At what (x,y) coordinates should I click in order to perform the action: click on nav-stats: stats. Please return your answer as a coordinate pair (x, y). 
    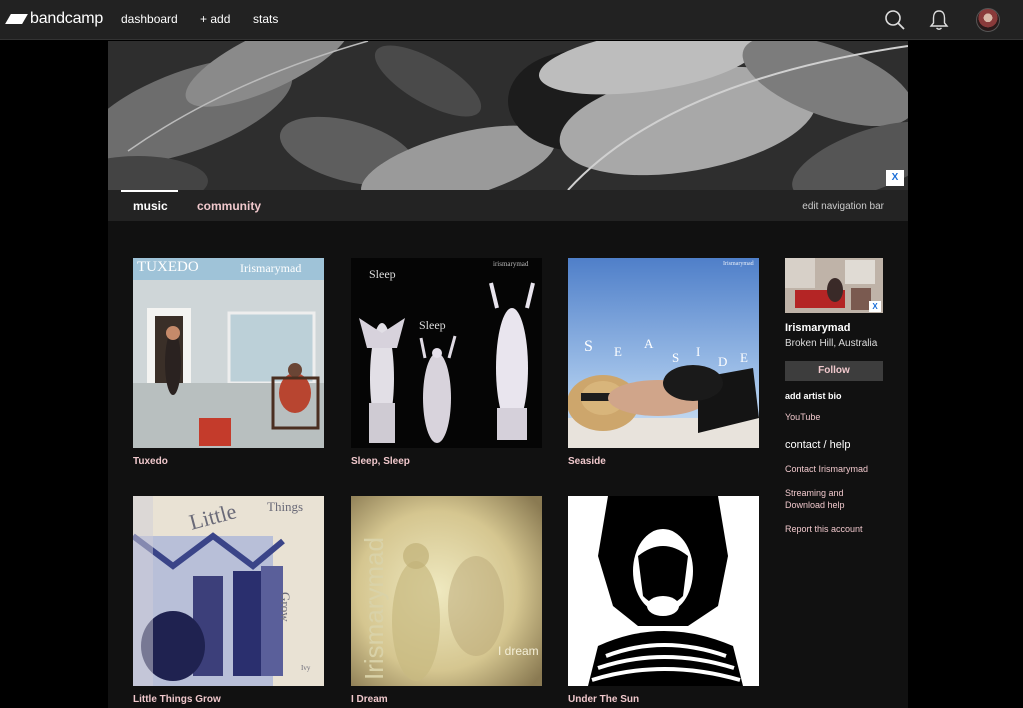
    Looking at the image, I should click on (265, 19).